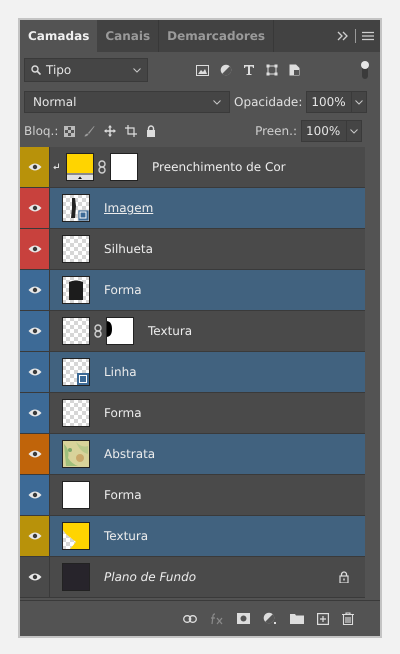  Describe the element at coordinates (129, 208) in the screenshot. I see `layer-name: Imagem` at that location.